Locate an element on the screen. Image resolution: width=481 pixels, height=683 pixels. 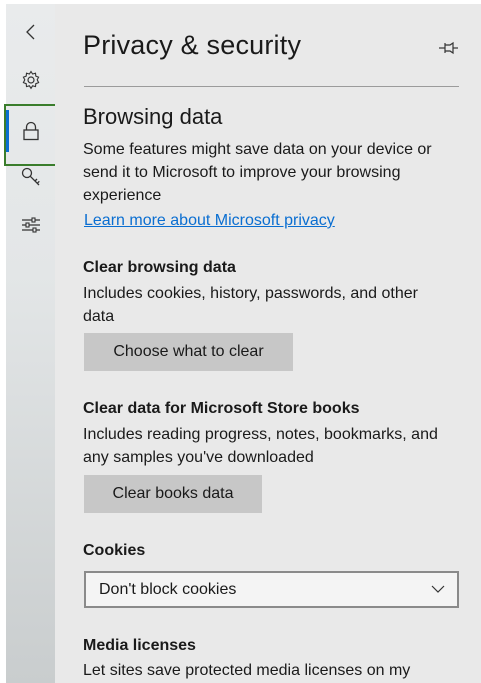
gear-icon is located at coordinates (30, 80).